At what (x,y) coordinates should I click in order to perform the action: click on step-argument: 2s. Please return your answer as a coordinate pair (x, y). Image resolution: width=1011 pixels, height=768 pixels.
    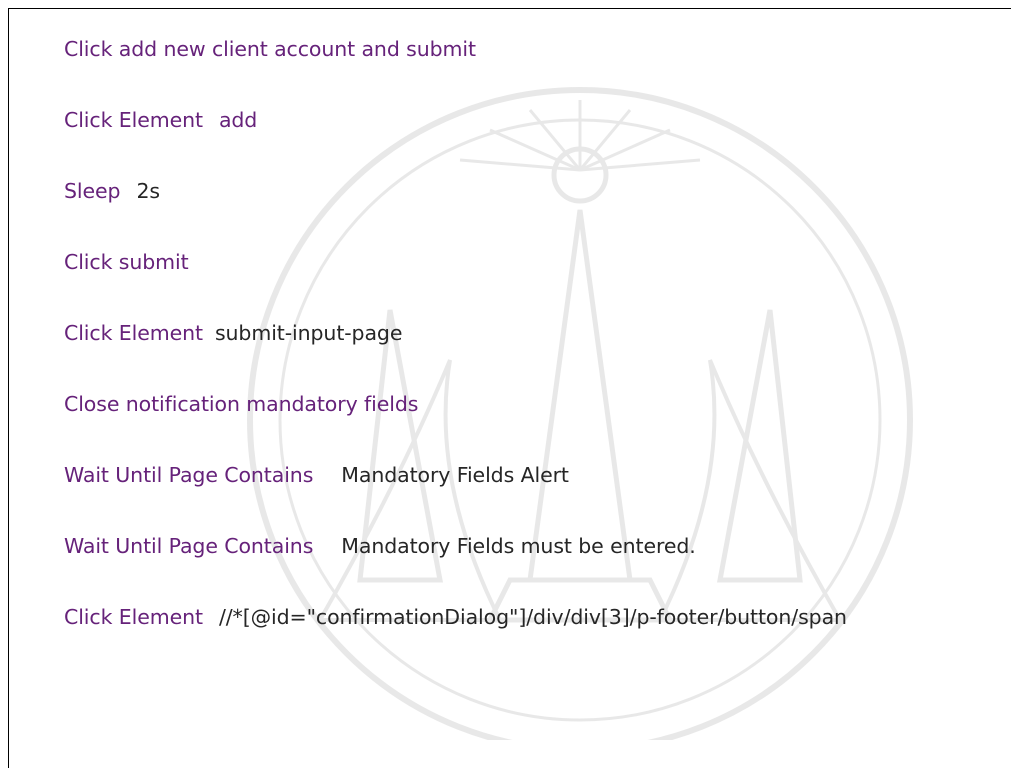
    Looking at the image, I should click on (148, 191).